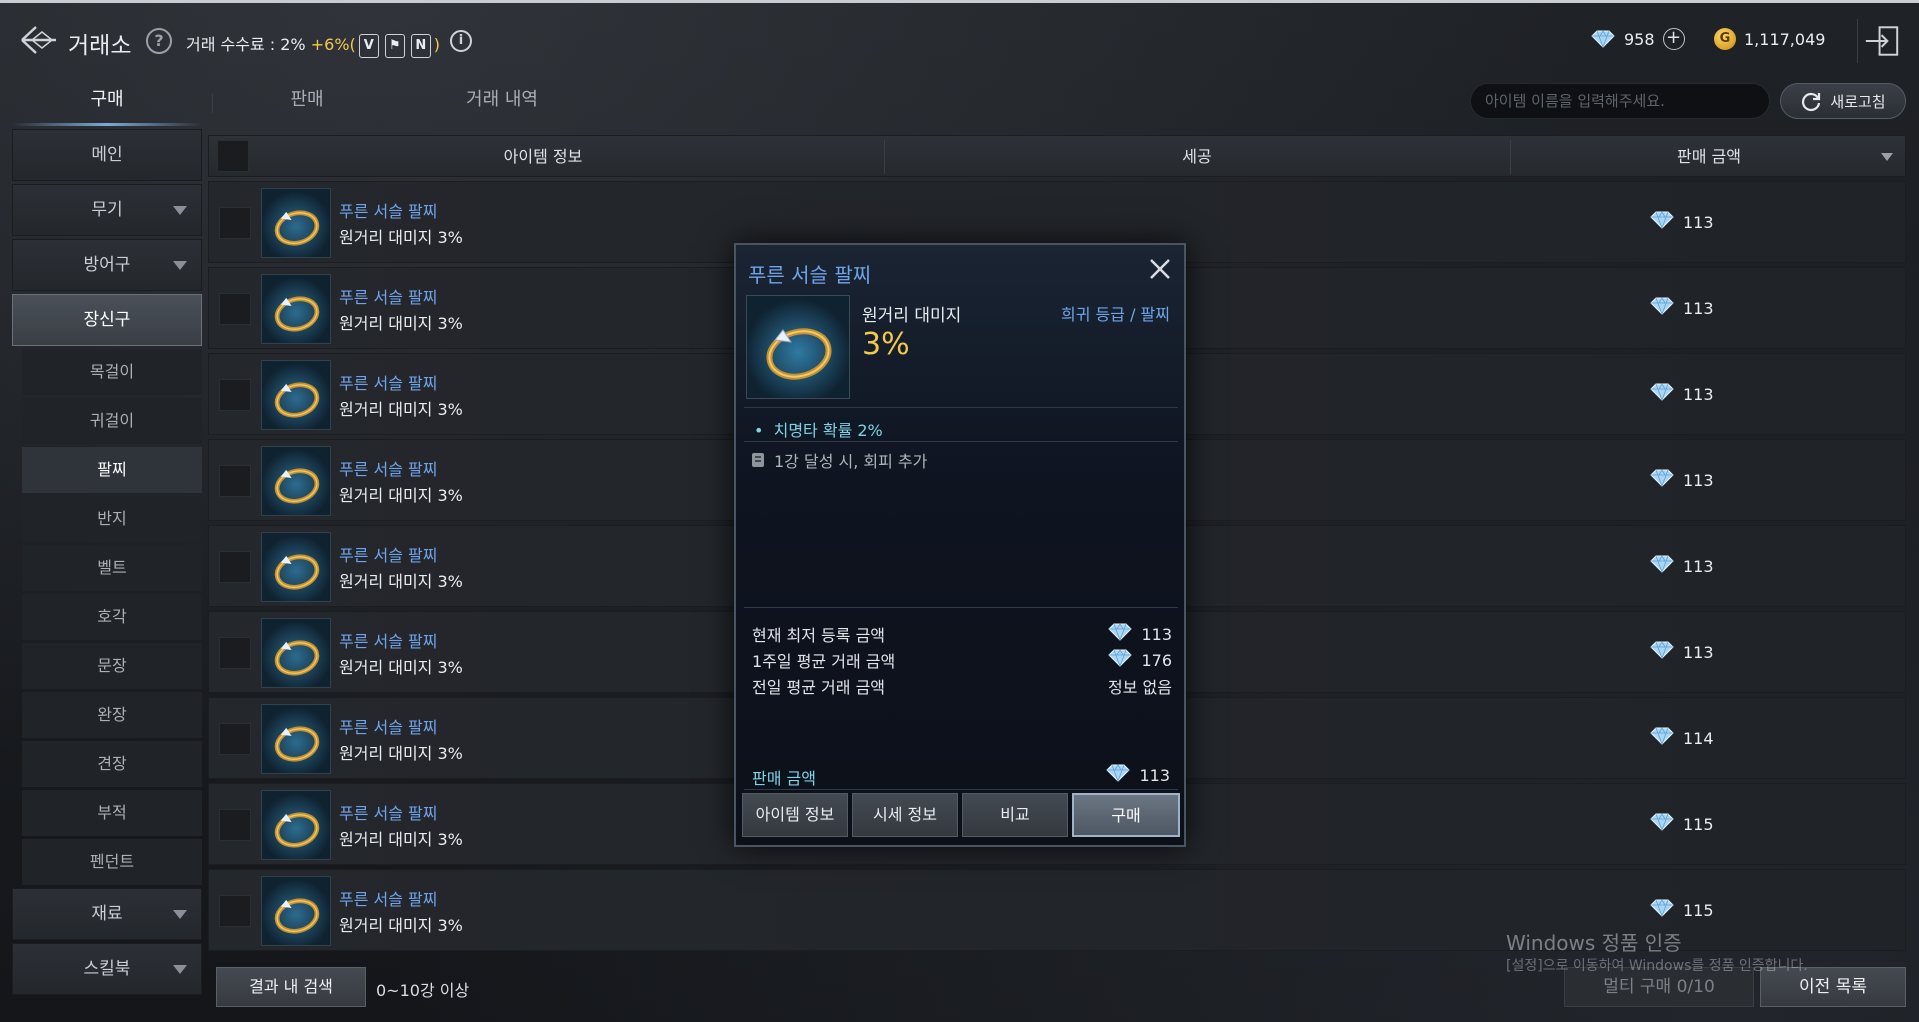  What do you see at coordinates (112, 666) in the screenshot?
I see `sidebar-subitem-emblem: 문장` at bounding box center [112, 666].